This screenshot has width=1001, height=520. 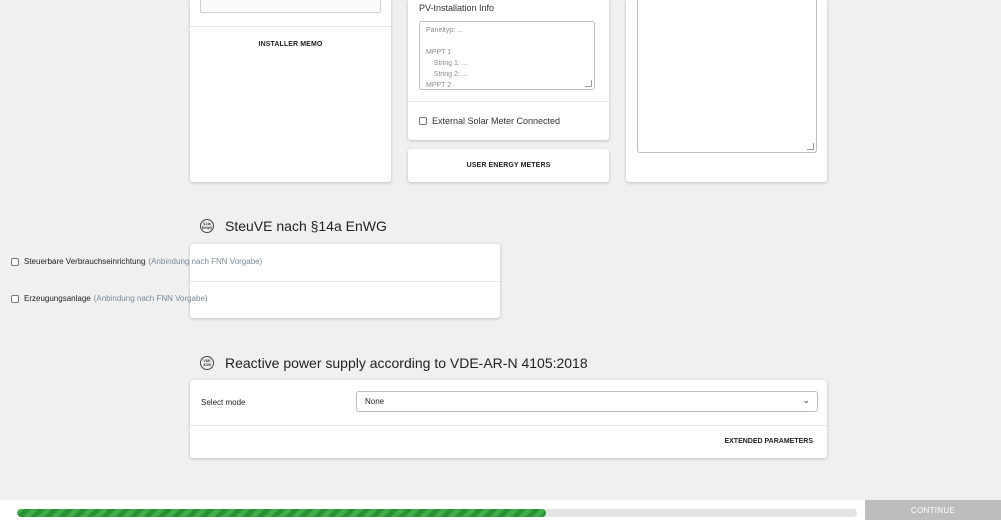 What do you see at coordinates (207, 363) in the screenshot?
I see `vde-4105-icon: VDE 4105` at bounding box center [207, 363].